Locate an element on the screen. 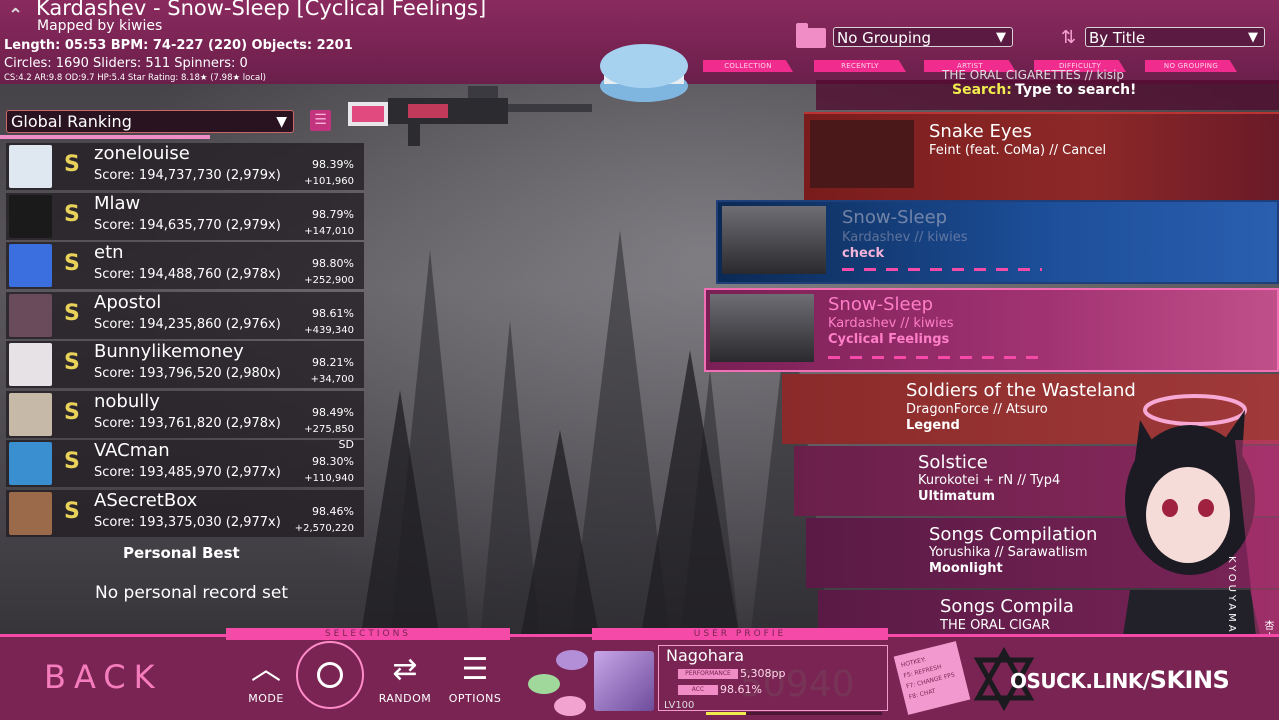 The width and height of the screenshot is (1279, 720). player-name: nobully is located at coordinates (127, 401).